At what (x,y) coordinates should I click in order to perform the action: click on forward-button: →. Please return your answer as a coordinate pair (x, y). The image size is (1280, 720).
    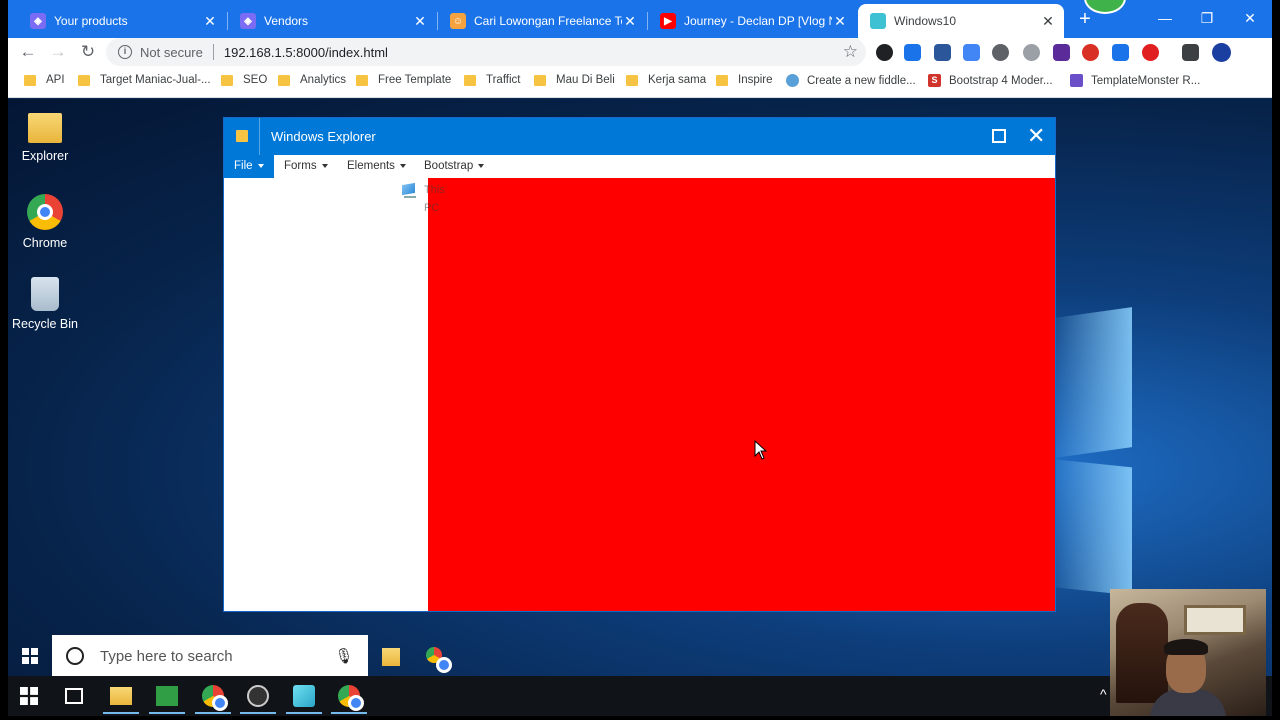
    Looking at the image, I should click on (58, 52).